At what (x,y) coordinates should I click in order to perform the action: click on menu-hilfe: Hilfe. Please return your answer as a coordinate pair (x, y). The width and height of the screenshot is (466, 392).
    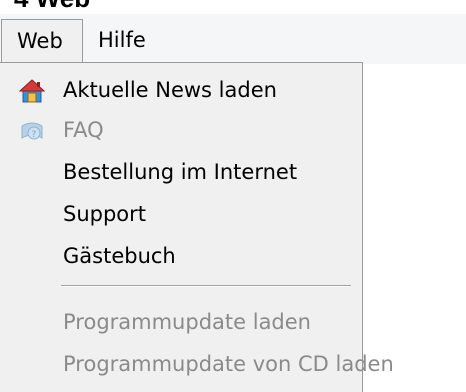
    Looking at the image, I should click on (138, 40).